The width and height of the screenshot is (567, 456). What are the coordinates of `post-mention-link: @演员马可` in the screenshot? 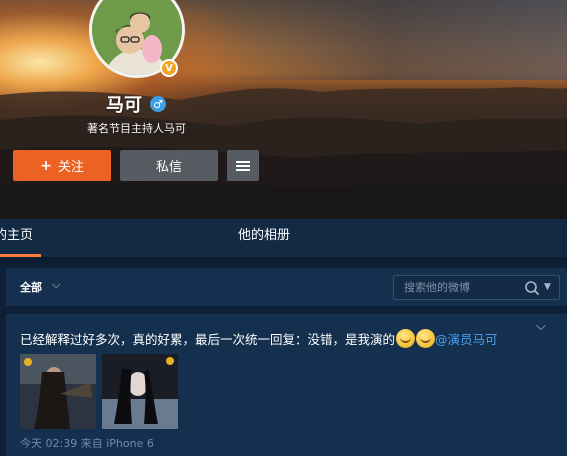 It's located at (466, 339).